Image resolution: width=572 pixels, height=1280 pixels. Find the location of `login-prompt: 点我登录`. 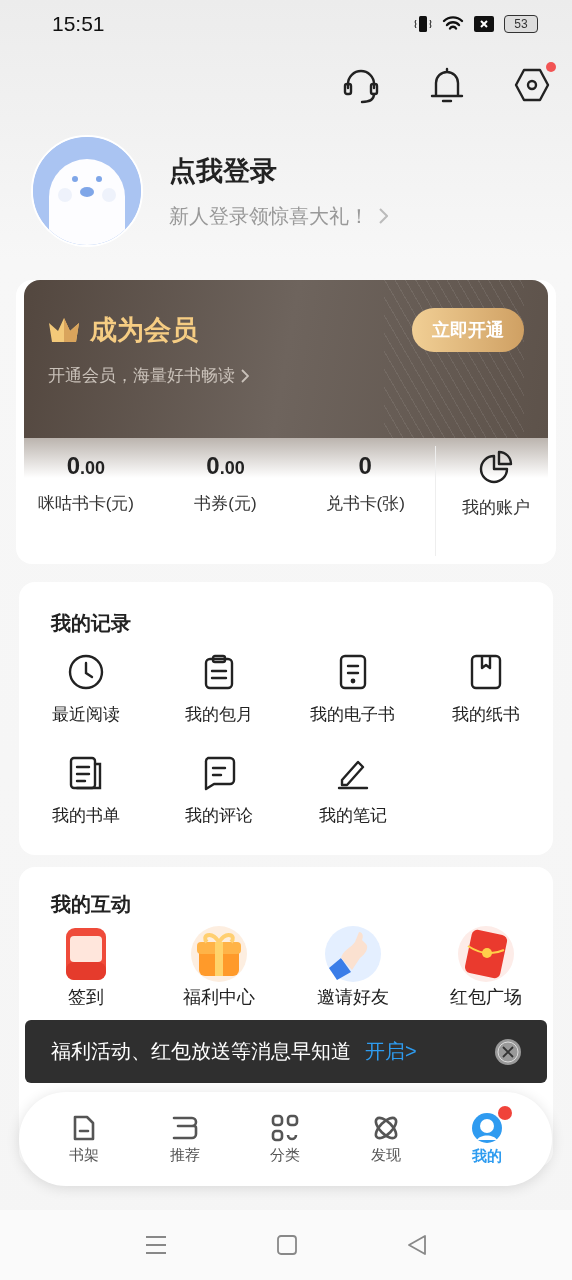

login-prompt: 点我登录 is located at coordinates (278, 170).